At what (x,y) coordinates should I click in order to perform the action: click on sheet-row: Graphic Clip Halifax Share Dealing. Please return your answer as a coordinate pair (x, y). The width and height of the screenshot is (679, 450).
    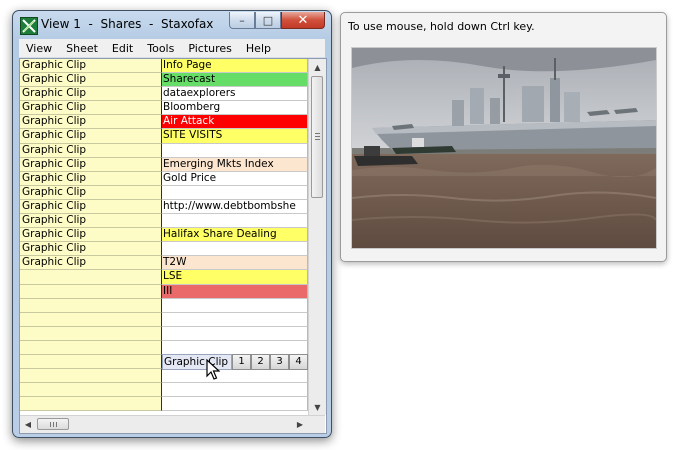
    Looking at the image, I should click on (164, 235).